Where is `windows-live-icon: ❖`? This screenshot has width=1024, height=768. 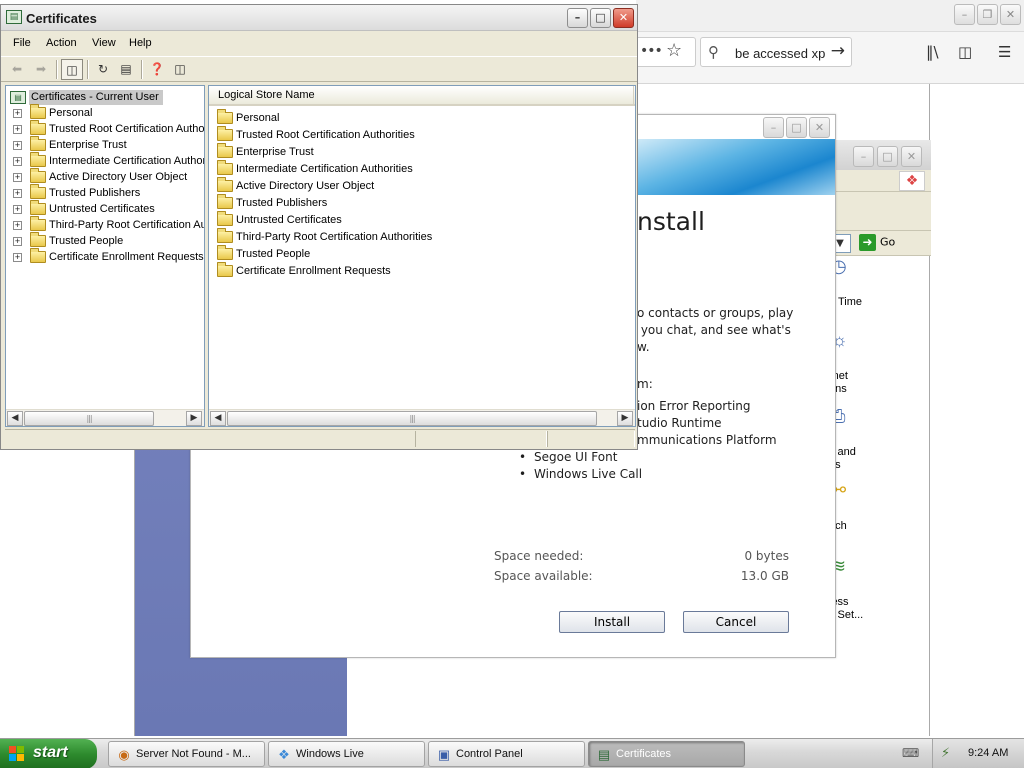 windows-live-icon: ❖ is located at coordinates (284, 754).